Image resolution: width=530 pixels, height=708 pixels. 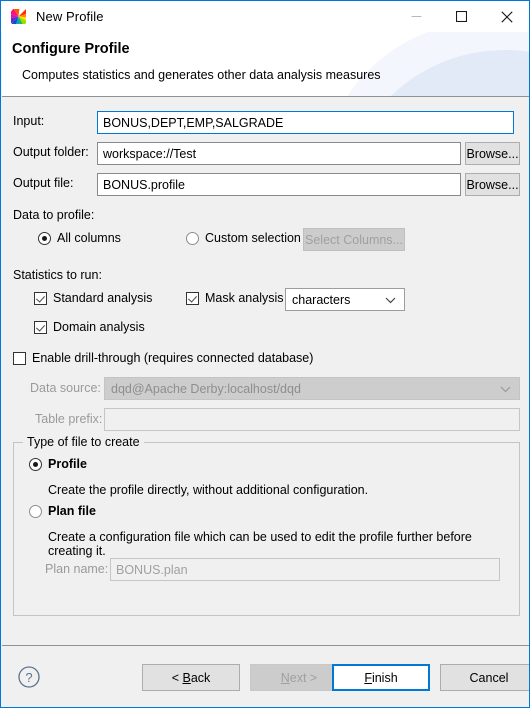 I want to click on cancel-button-label: Cancel, so click(x=489, y=677).